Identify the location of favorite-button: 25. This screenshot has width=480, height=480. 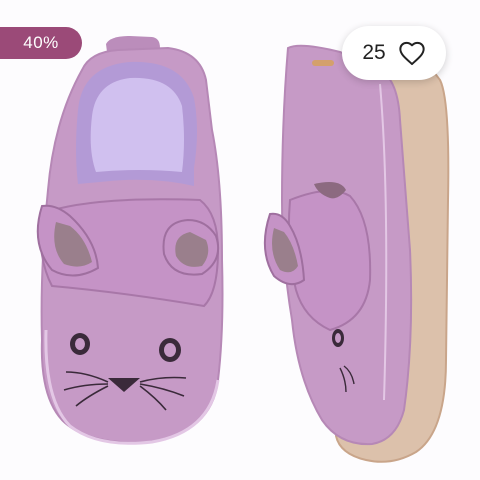
(394, 53).